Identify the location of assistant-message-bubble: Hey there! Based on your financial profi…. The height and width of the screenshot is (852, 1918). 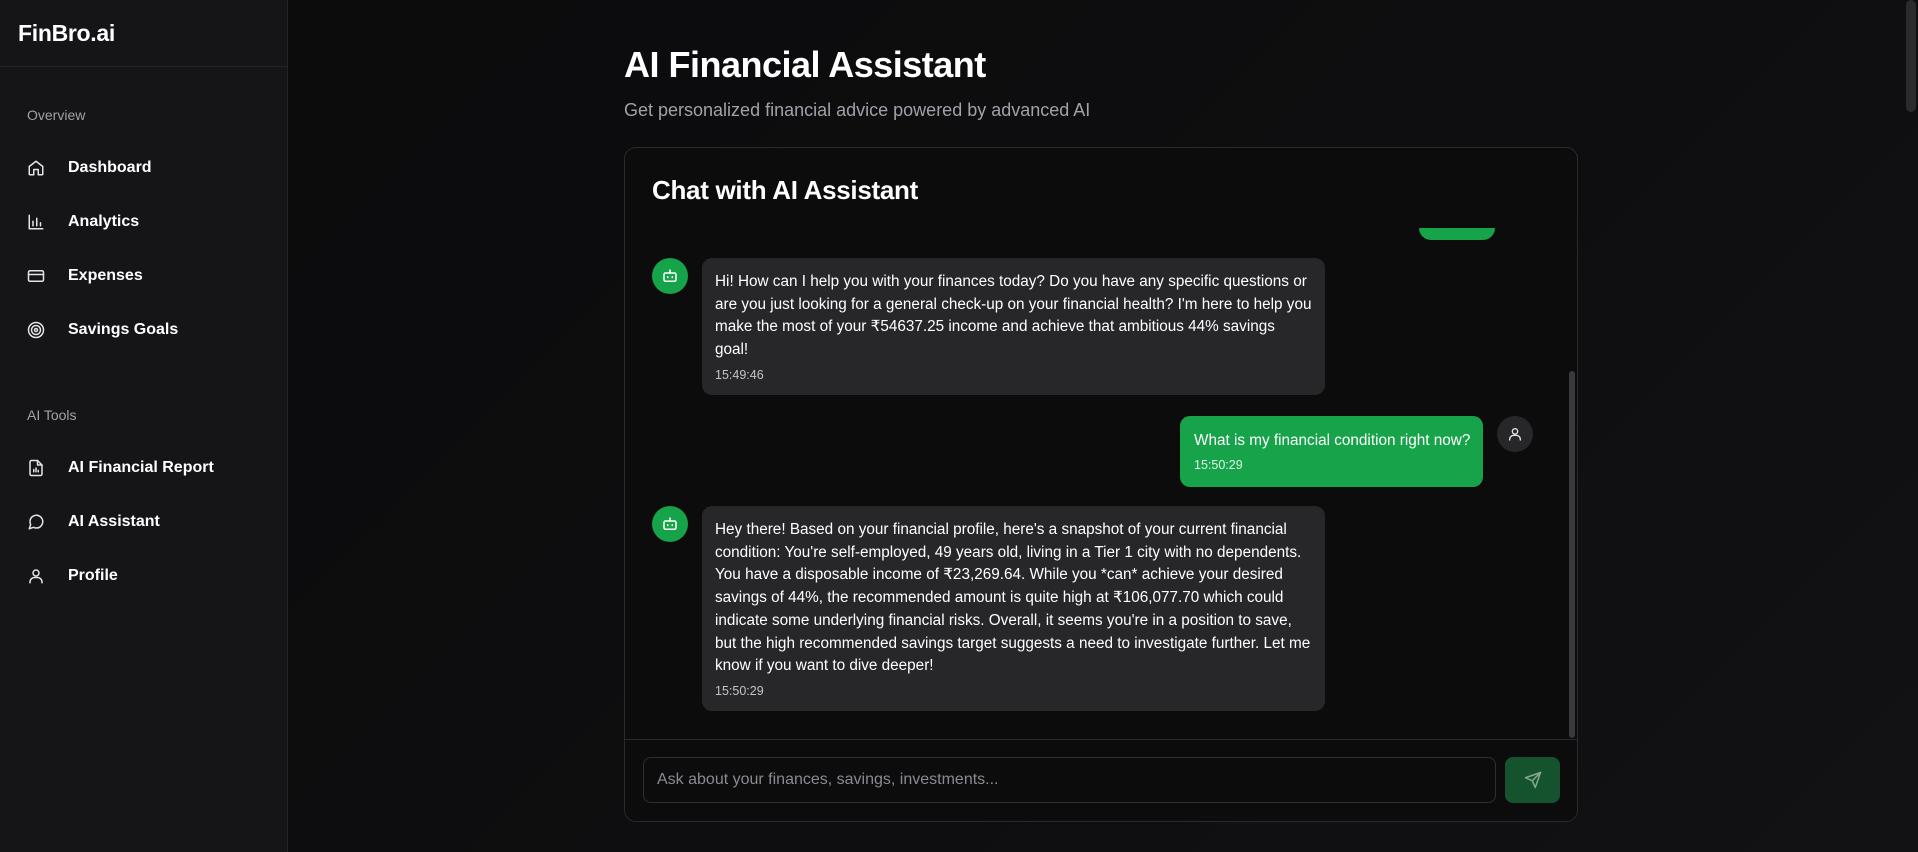
(1013, 608).